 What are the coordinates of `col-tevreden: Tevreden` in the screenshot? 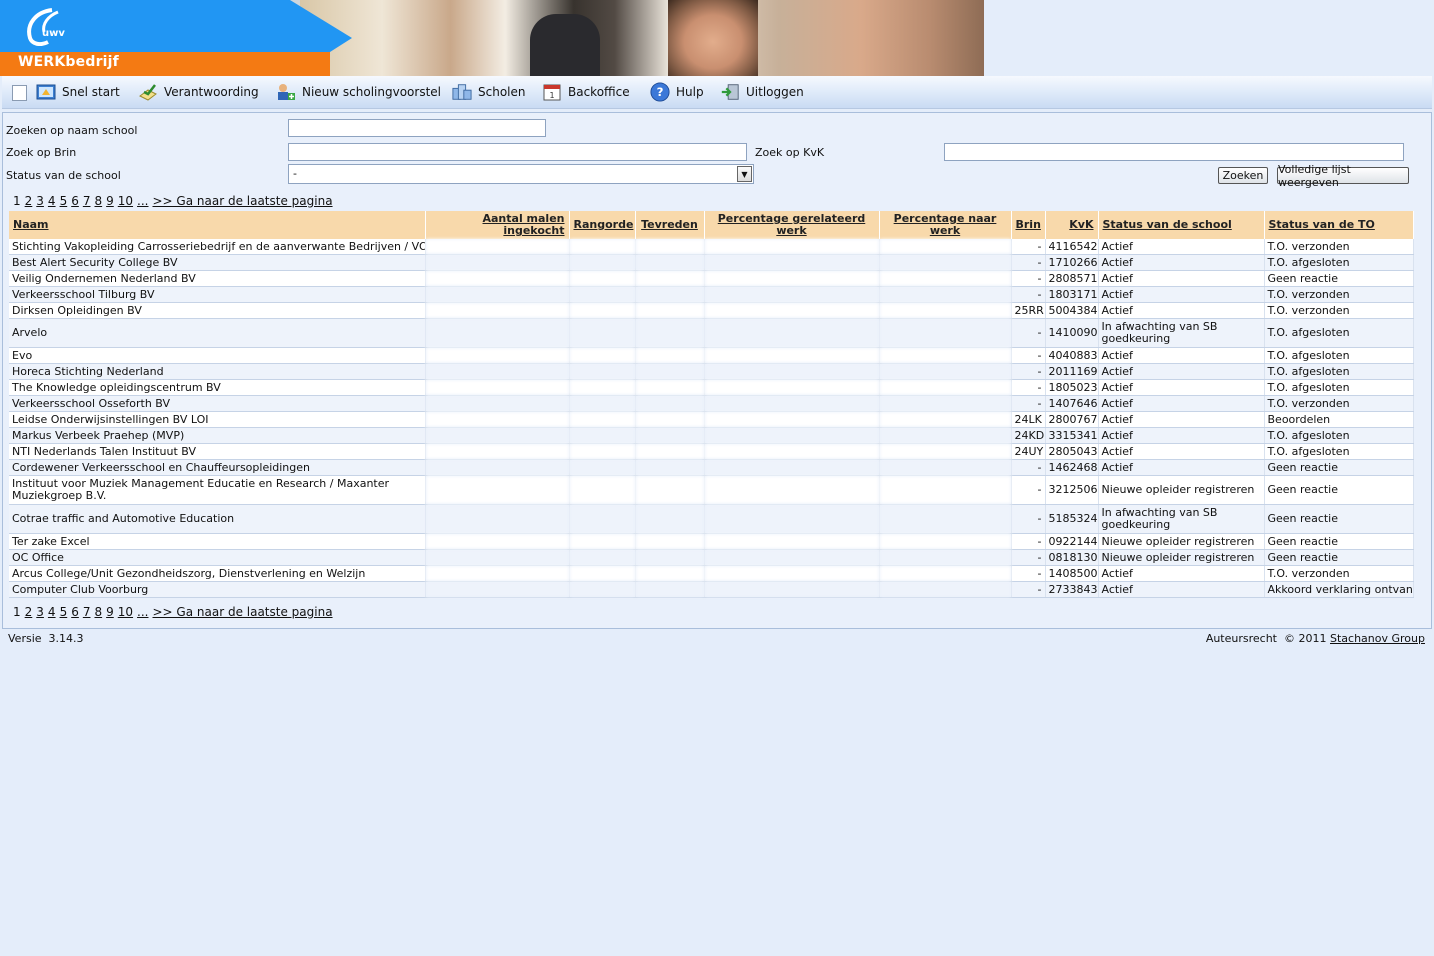 It's located at (670, 225).